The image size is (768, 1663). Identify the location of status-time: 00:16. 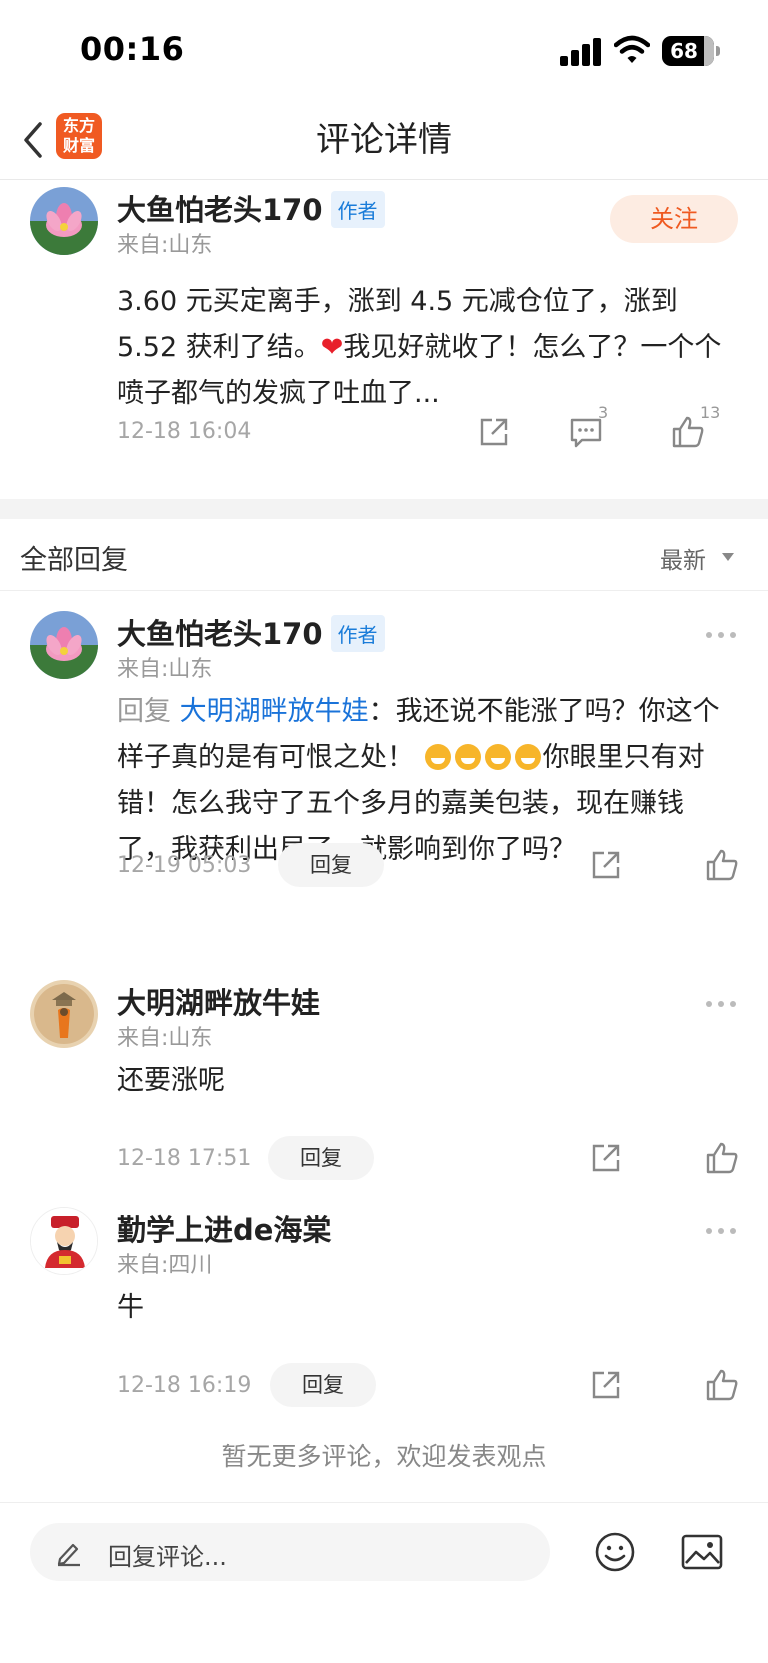
(132, 49).